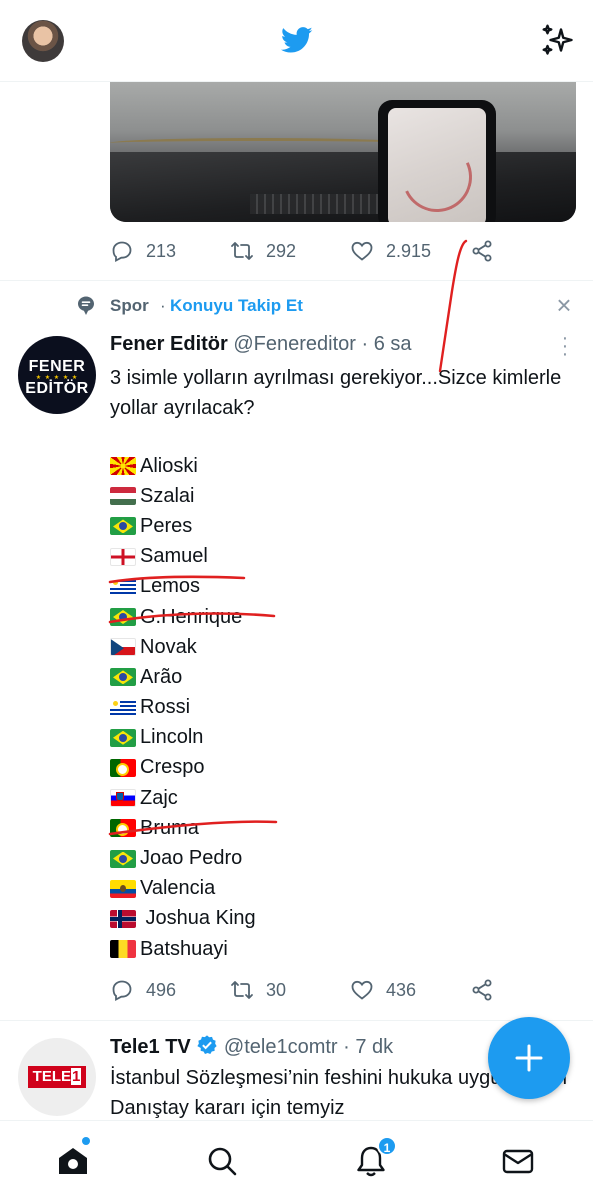  What do you see at coordinates (172, 767) in the screenshot?
I see `player-name: Crespo` at bounding box center [172, 767].